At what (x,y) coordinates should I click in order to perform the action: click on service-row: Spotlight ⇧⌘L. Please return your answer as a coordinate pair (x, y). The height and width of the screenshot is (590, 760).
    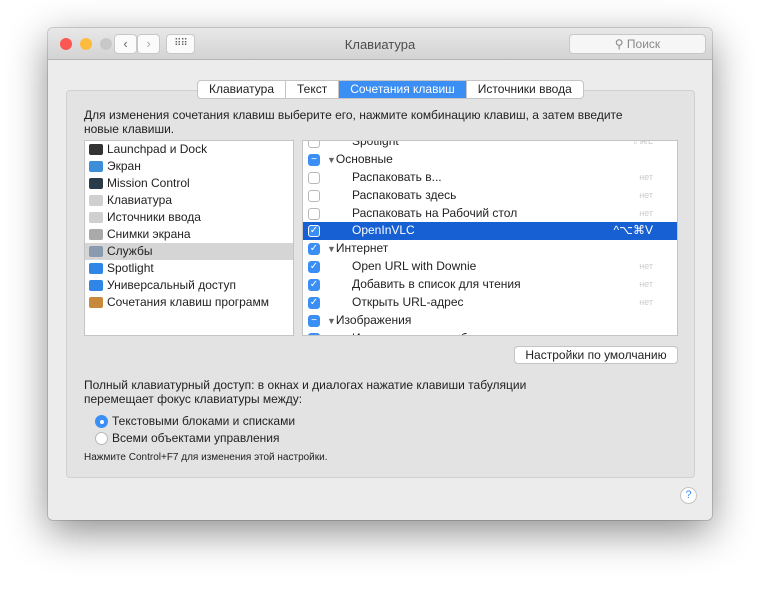
    Looking at the image, I should click on (490, 145).